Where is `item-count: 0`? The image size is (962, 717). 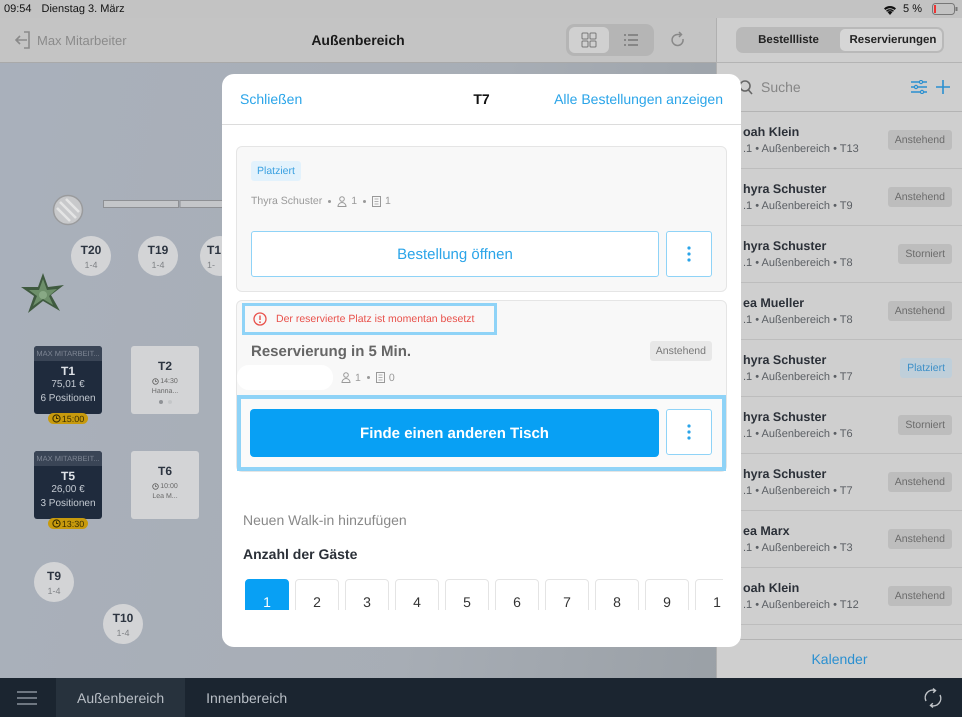
item-count: 0 is located at coordinates (391, 378).